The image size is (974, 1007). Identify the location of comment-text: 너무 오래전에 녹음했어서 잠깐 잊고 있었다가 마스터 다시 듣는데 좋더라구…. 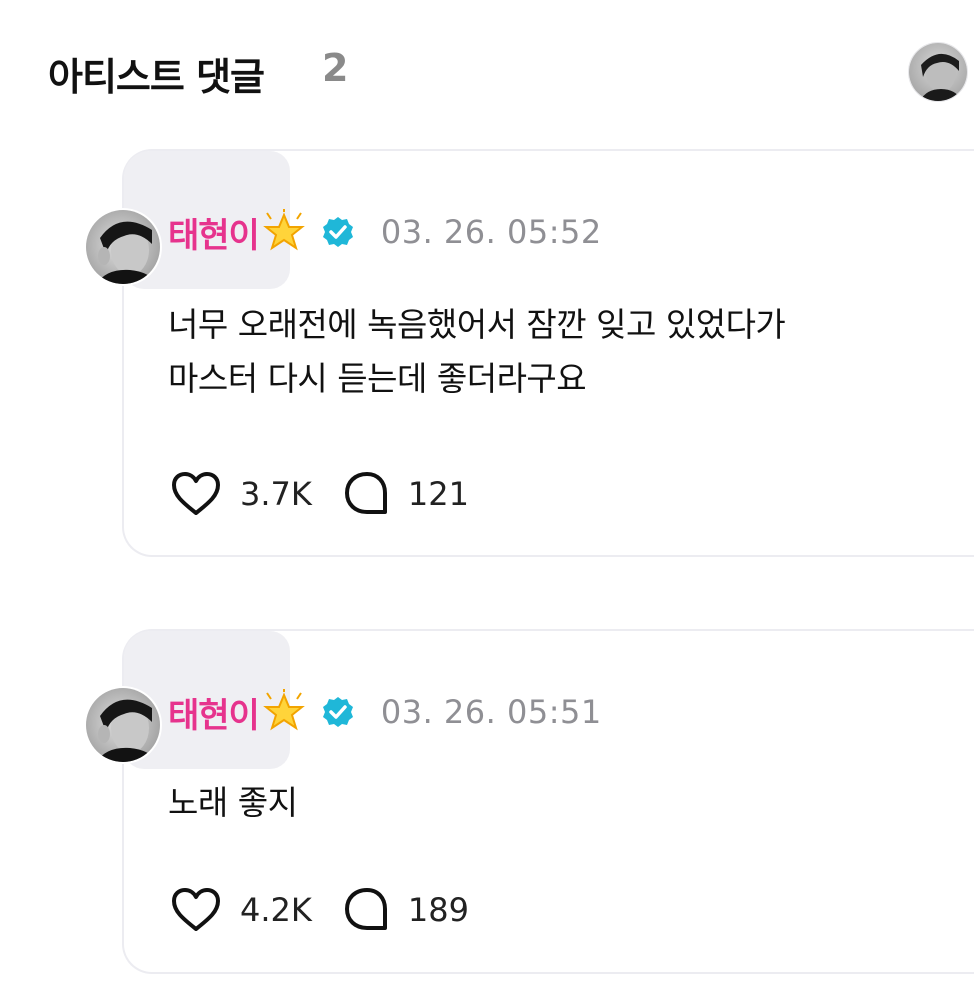
(477, 351).